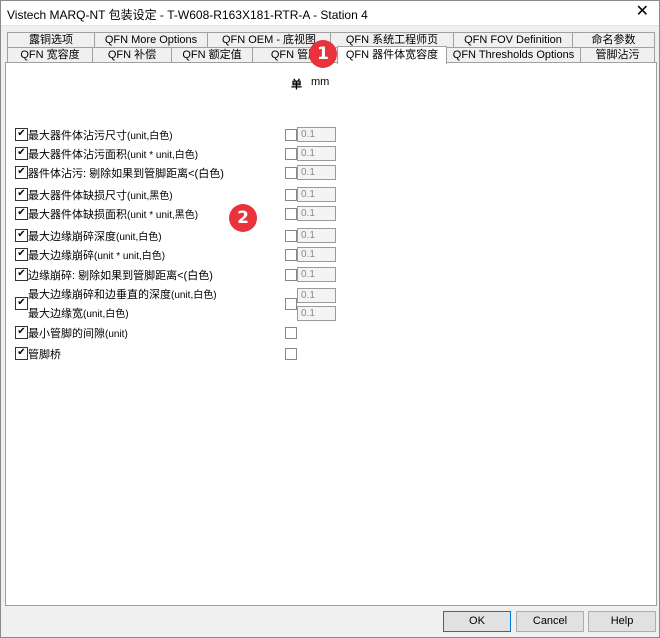  What do you see at coordinates (212, 55) in the screenshot?
I see `tab-qfn-nominal: QFN 额定值` at bounding box center [212, 55].